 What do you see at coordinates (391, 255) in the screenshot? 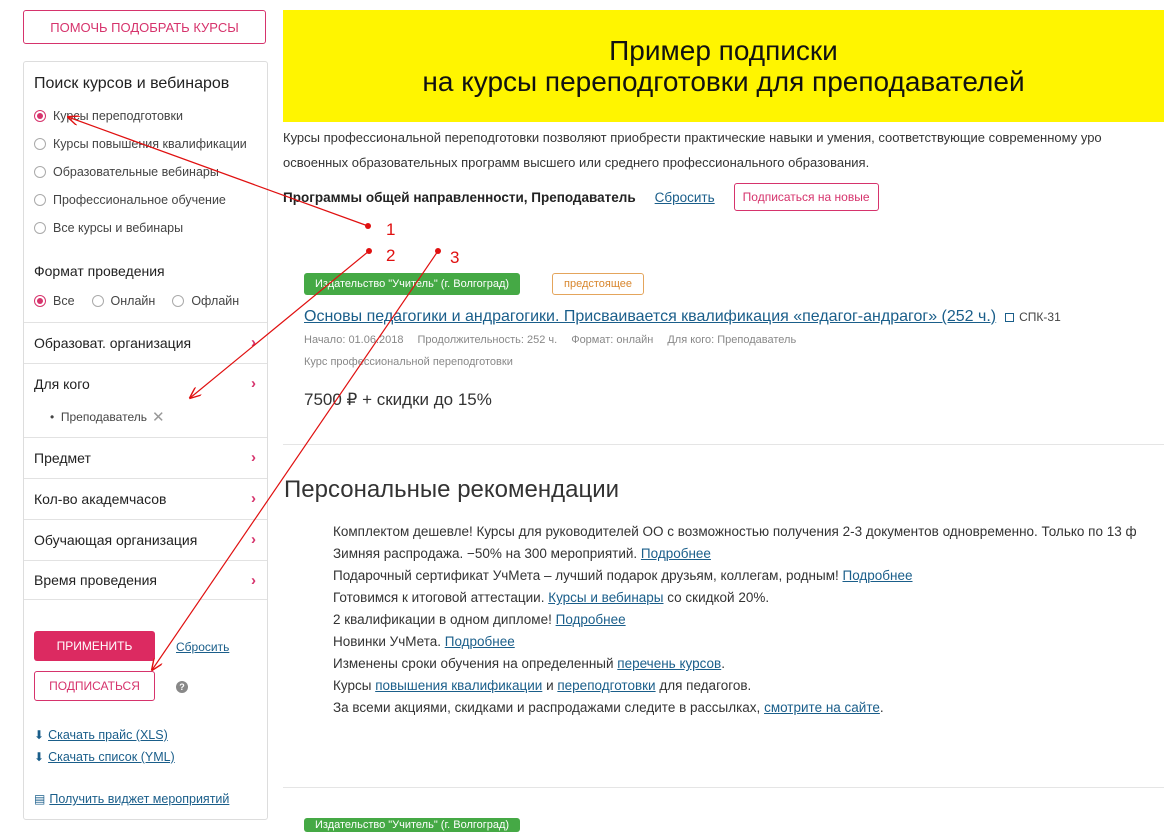
I see `annotation-label-2: 2` at bounding box center [391, 255].